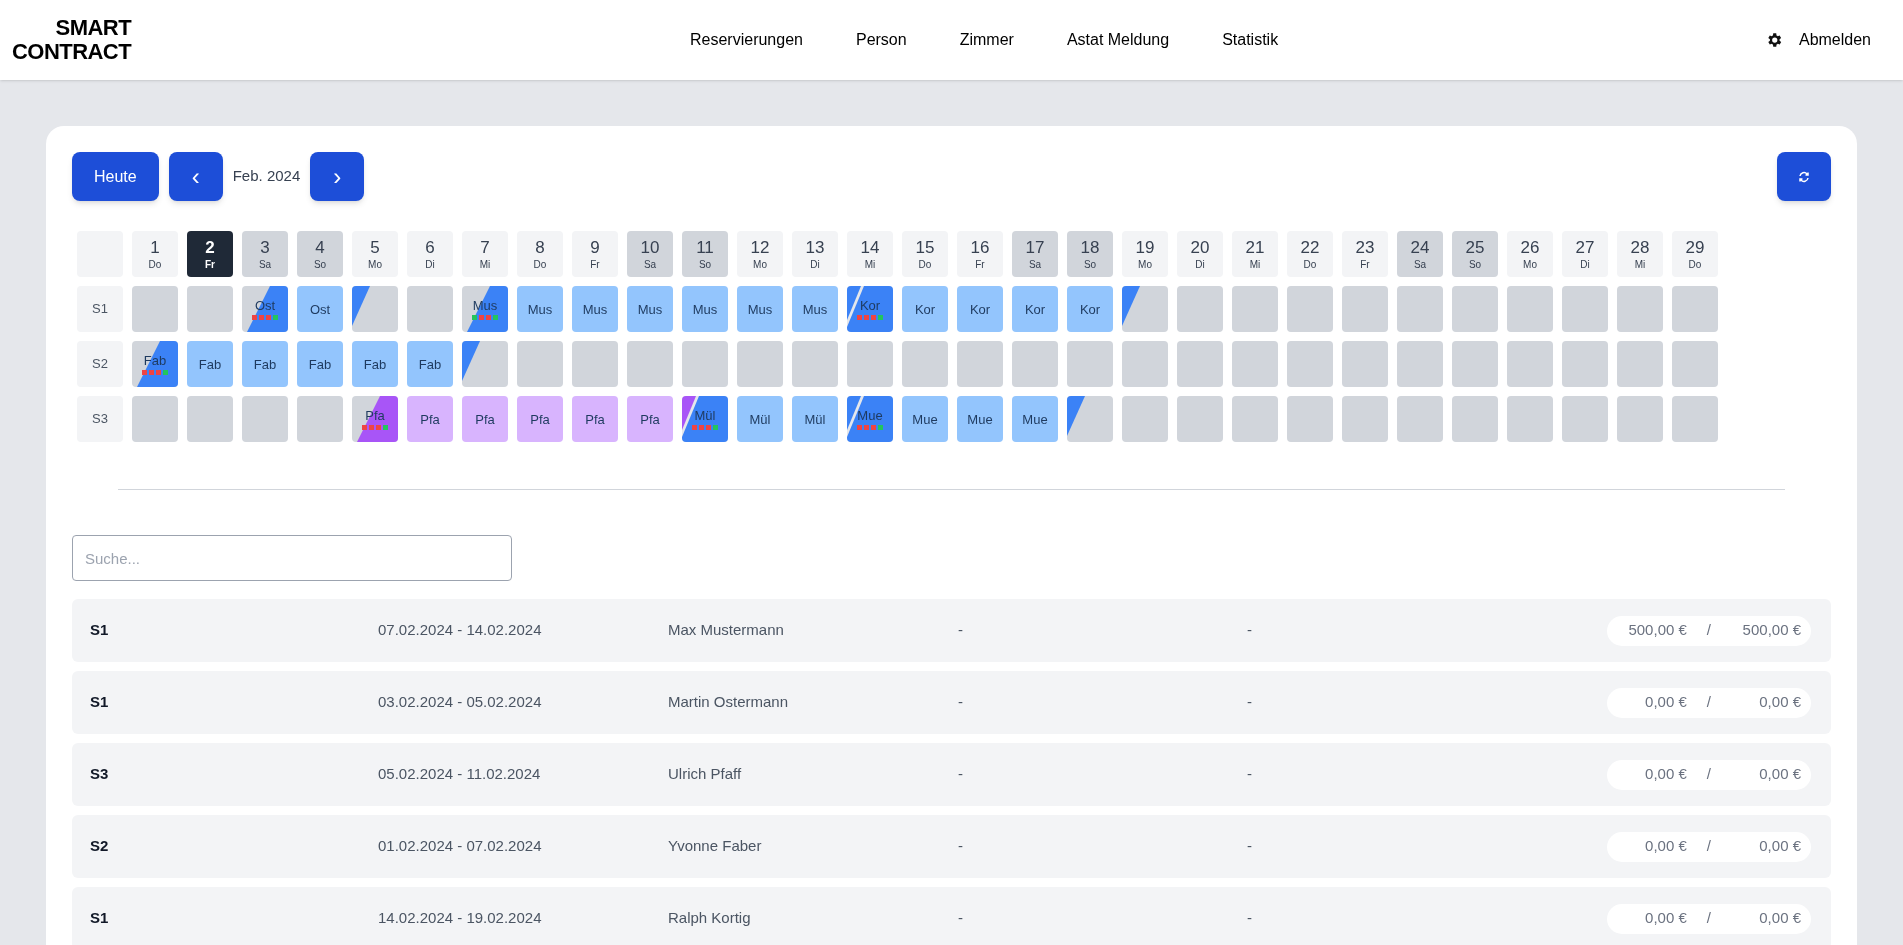  I want to click on day-header: 3 Sa, so click(265, 254).